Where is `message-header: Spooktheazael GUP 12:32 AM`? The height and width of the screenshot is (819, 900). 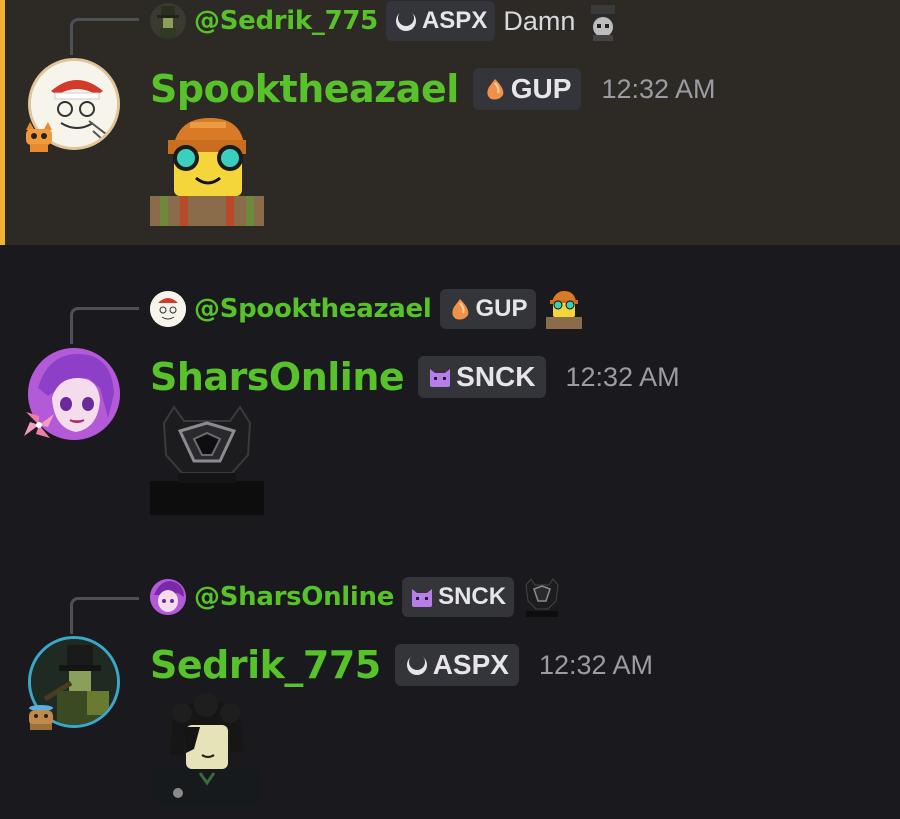 message-header: Spooktheazael GUP 12:32 AM is located at coordinates (433, 89).